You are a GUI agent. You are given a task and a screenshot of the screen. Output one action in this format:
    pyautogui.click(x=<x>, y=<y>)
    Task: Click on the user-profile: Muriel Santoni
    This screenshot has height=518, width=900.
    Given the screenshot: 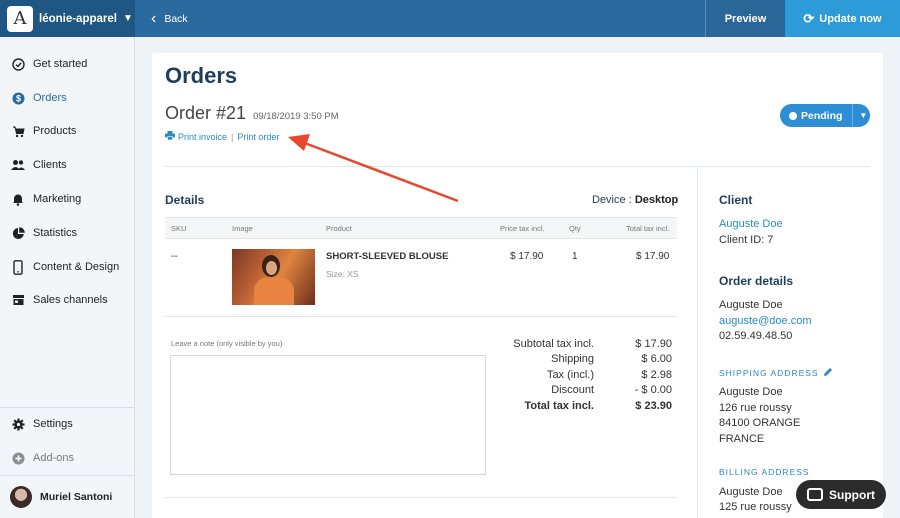 What is the action you would take?
    pyautogui.click(x=67, y=497)
    